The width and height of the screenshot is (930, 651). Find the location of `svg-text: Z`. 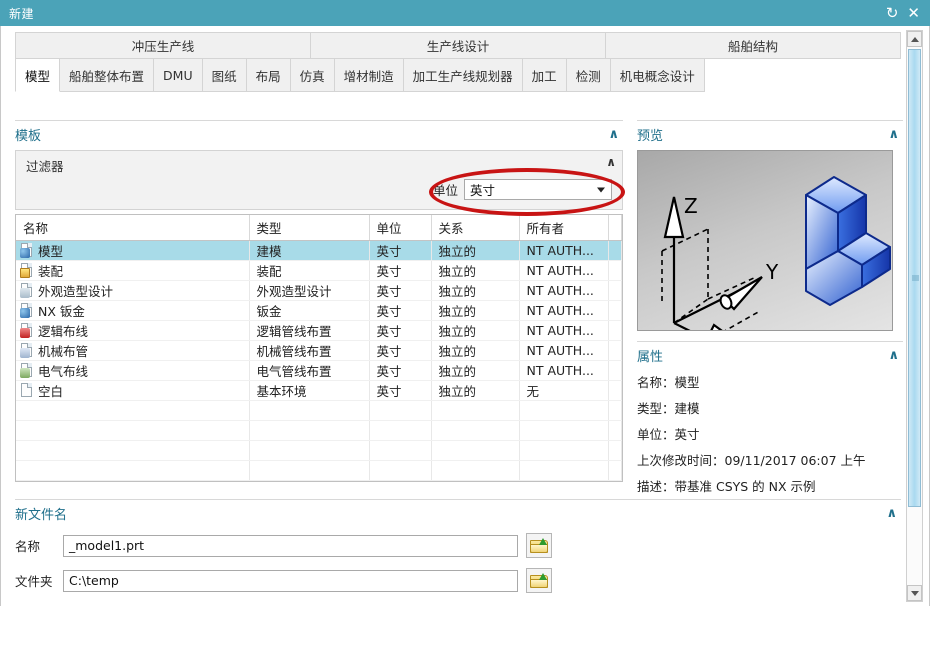

svg-text: Z is located at coordinates (691, 206).